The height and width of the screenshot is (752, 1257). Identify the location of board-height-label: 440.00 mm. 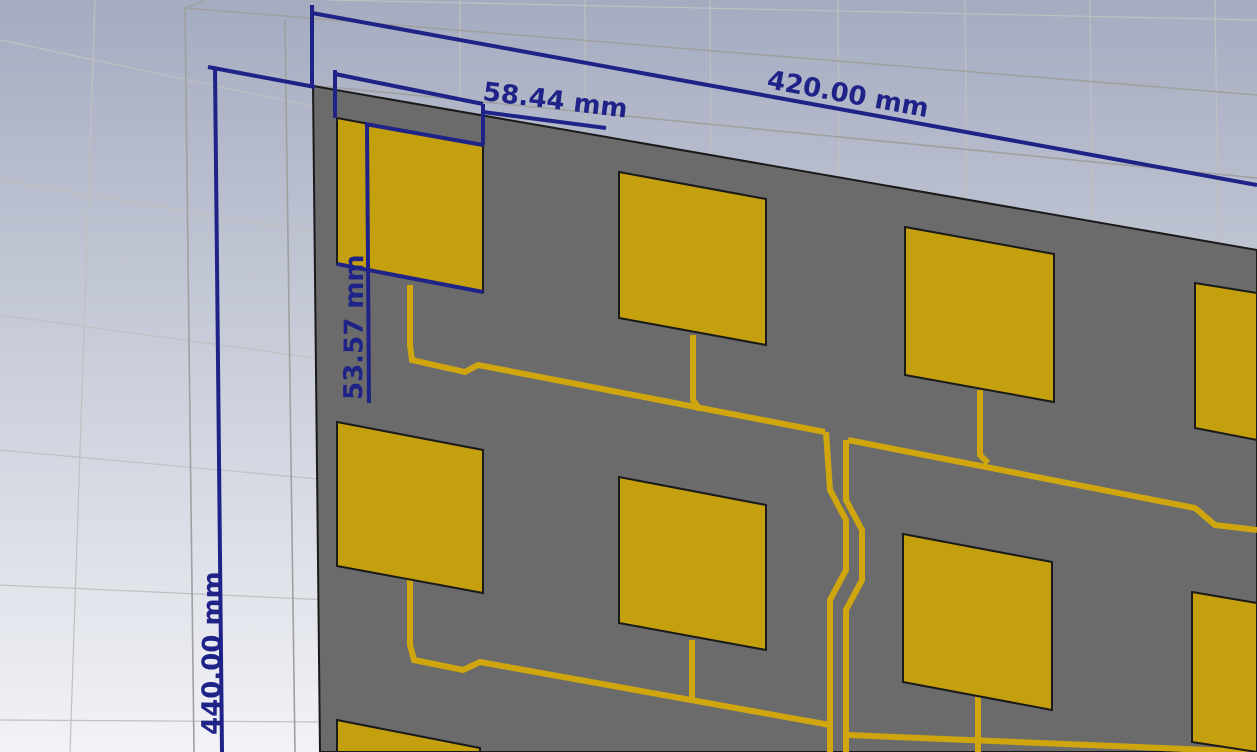
(212, 653).